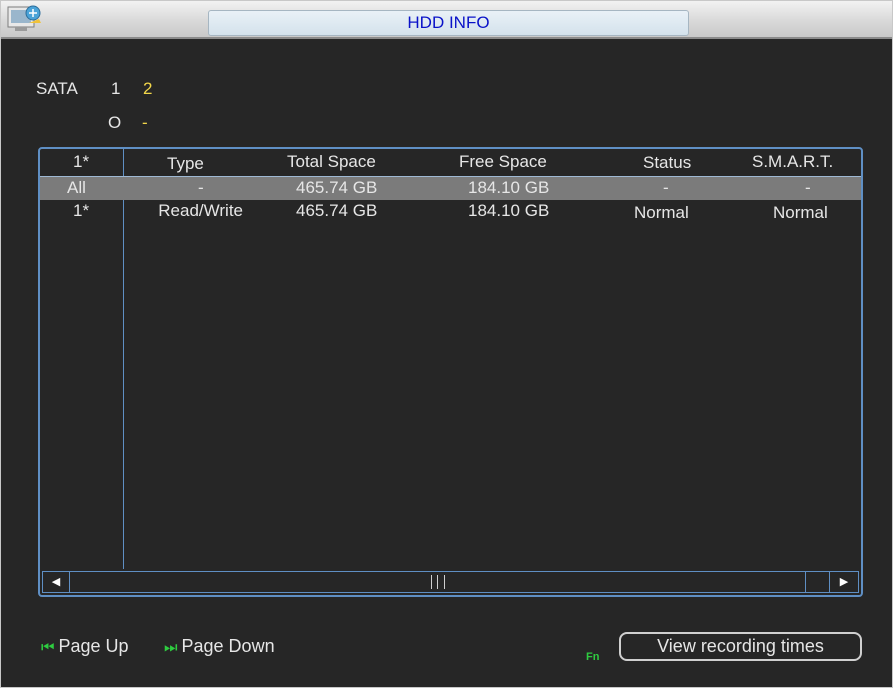 The height and width of the screenshot is (688, 893). What do you see at coordinates (93, 646) in the screenshot?
I see `page-up-label: Page Up` at bounding box center [93, 646].